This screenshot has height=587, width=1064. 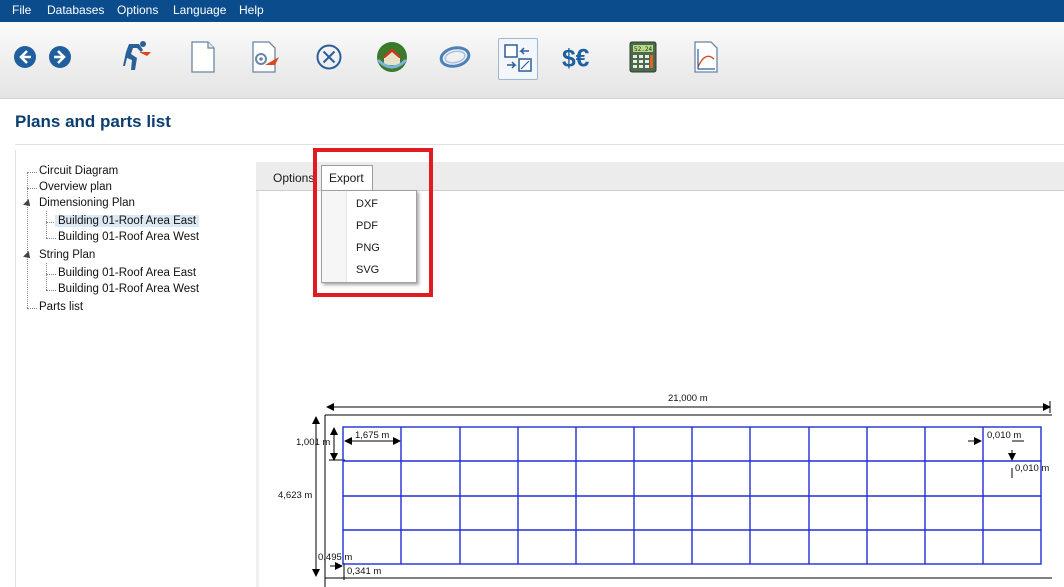 What do you see at coordinates (1032, 468) in the screenshot?
I see `dim-gap-vertical: 0,010 m` at bounding box center [1032, 468].